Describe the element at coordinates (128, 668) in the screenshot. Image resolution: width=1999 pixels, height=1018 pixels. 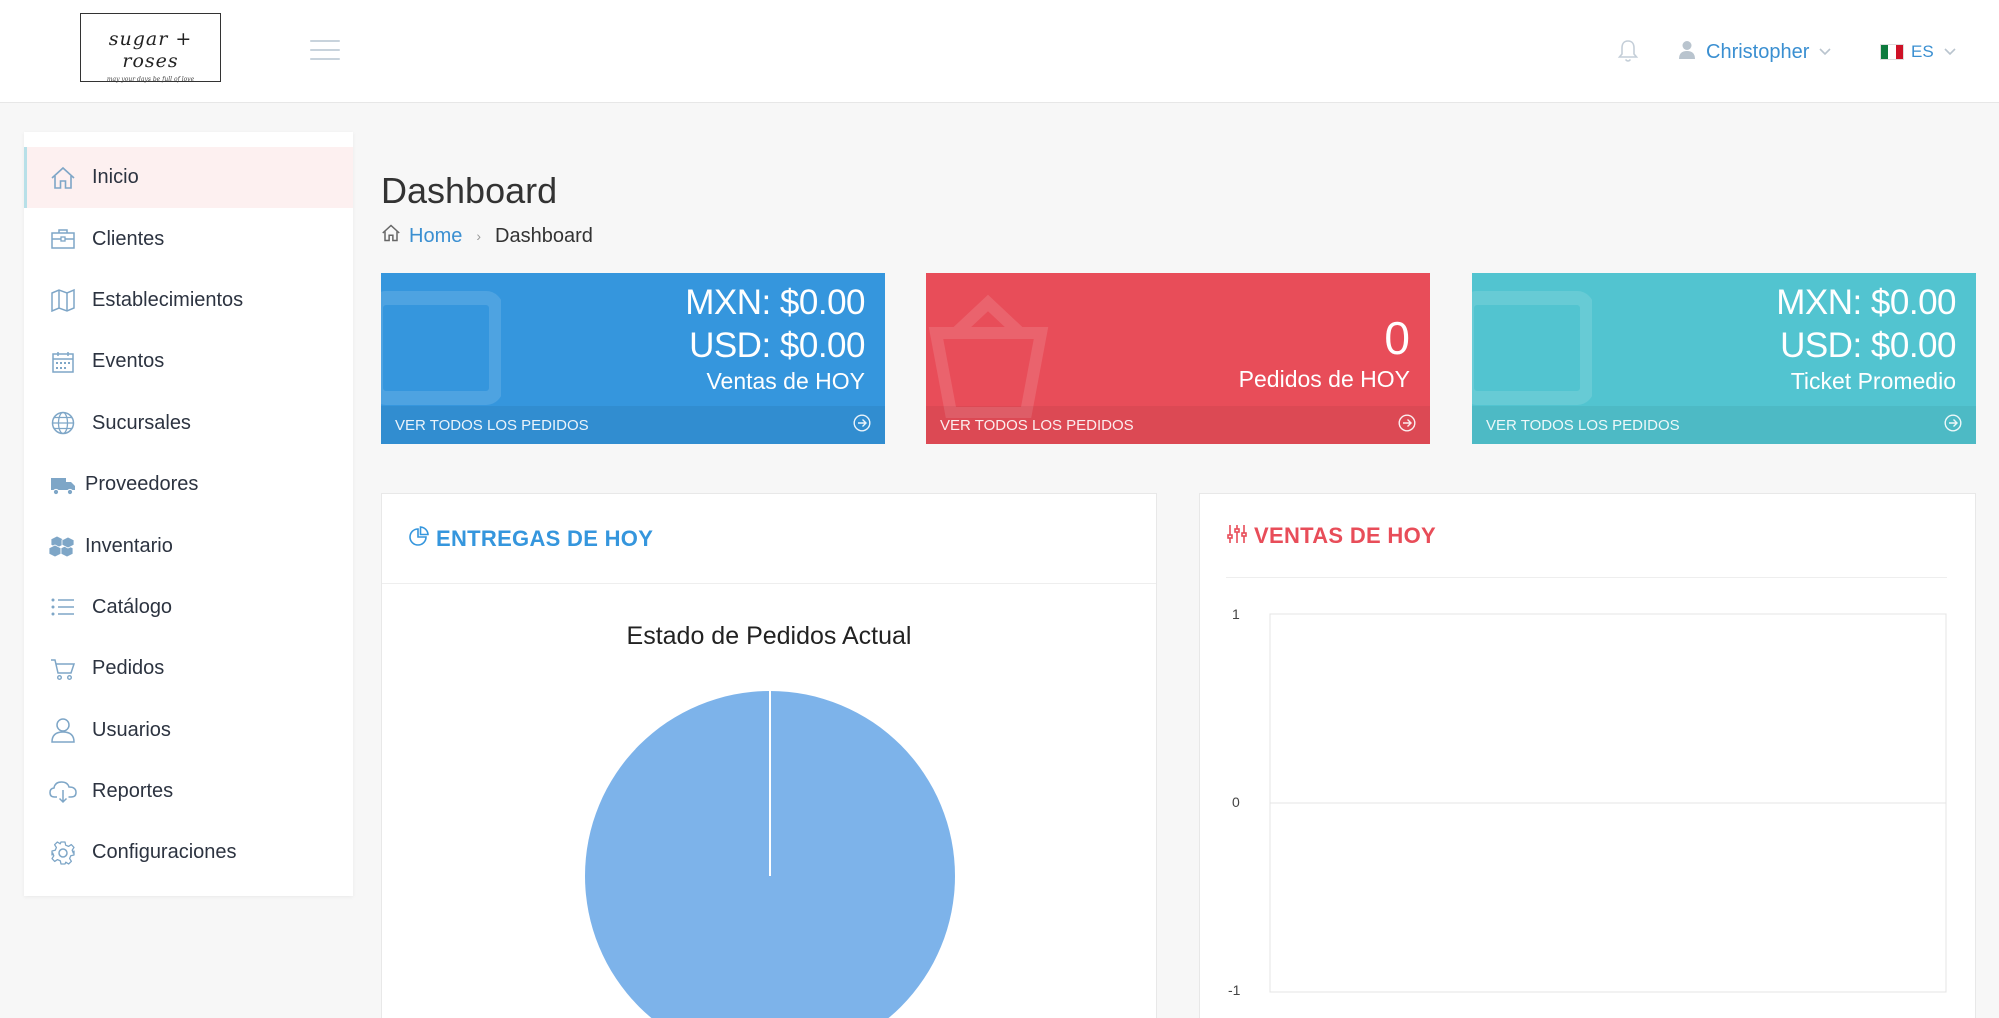
I see `sidebar-item-label: Pedidos` at that location.